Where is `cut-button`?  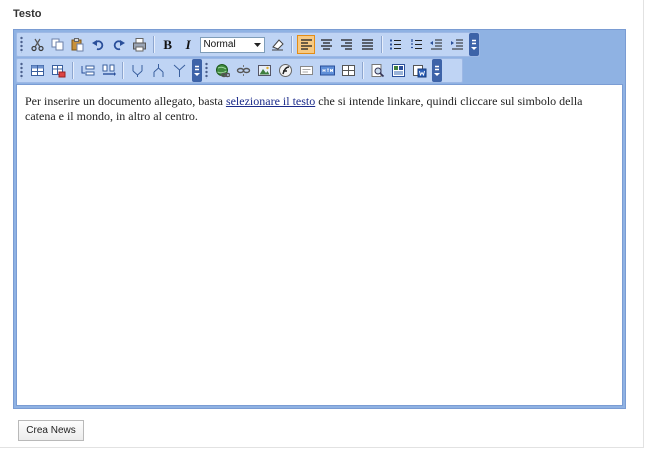
cut-button is located at coordinates (37, 44).